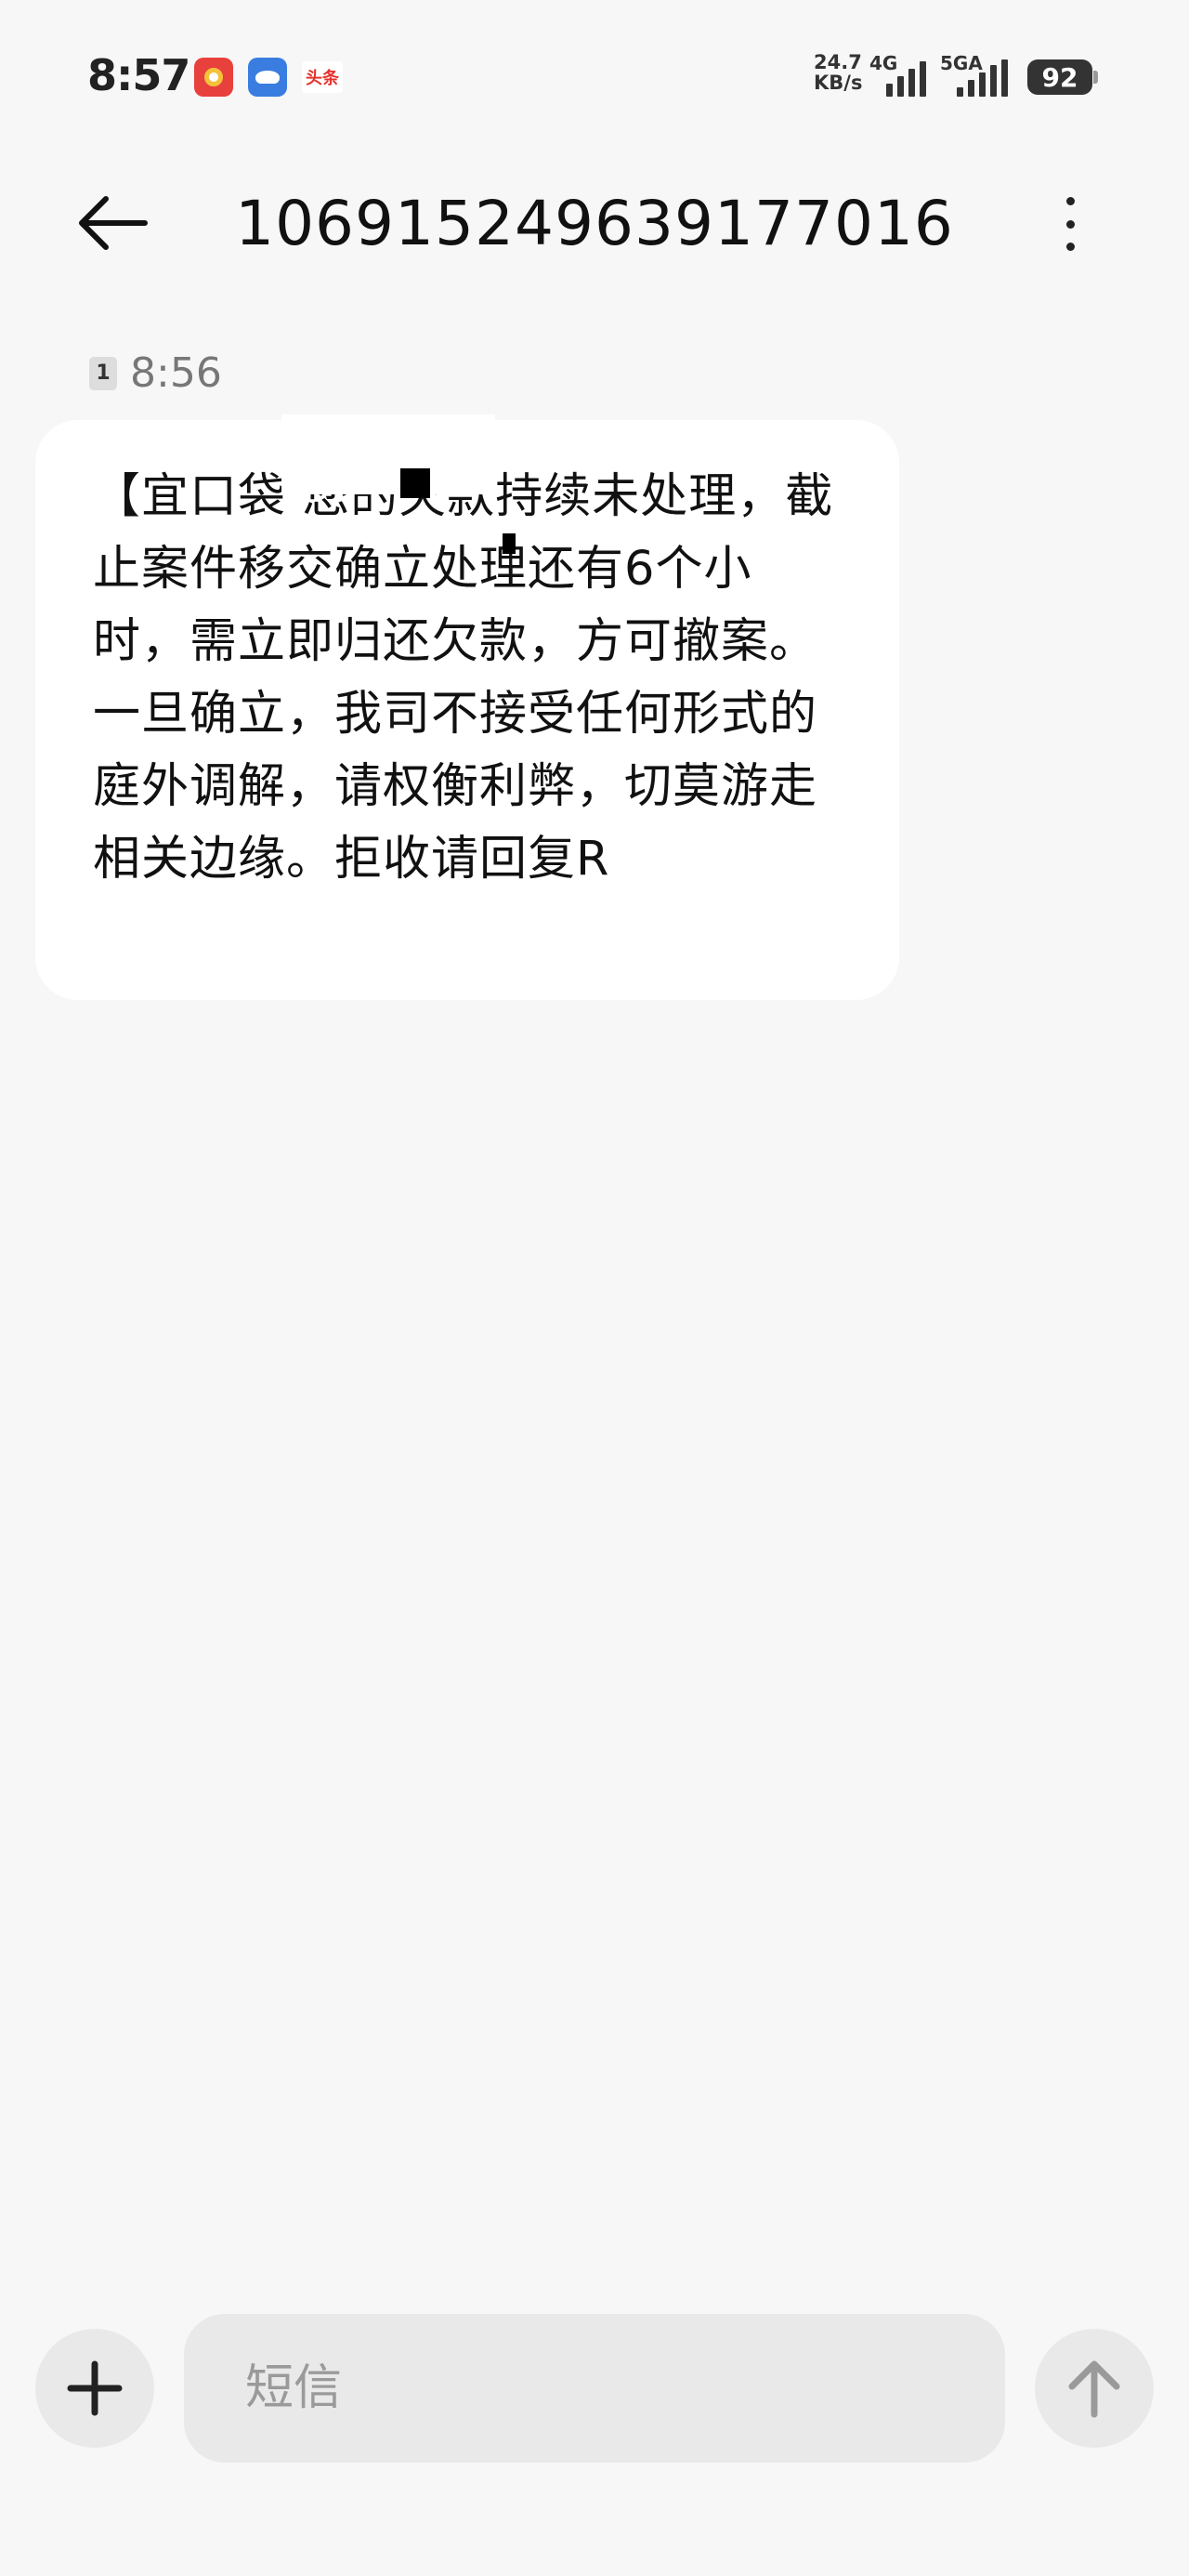 This screenshot has height=2576, width=1189. I want to click on send-arrow-icon, so click(1094, 2389).